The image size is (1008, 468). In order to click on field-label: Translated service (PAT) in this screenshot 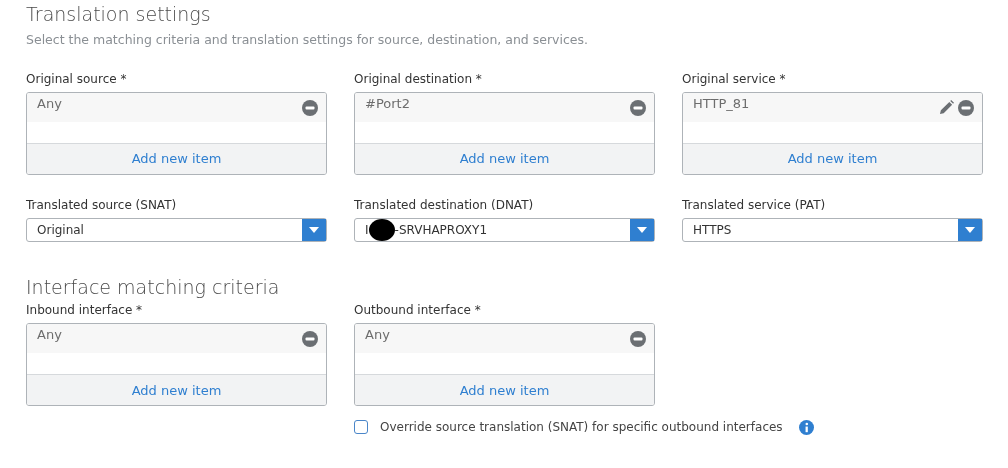, I will do `click(754, 205)`.